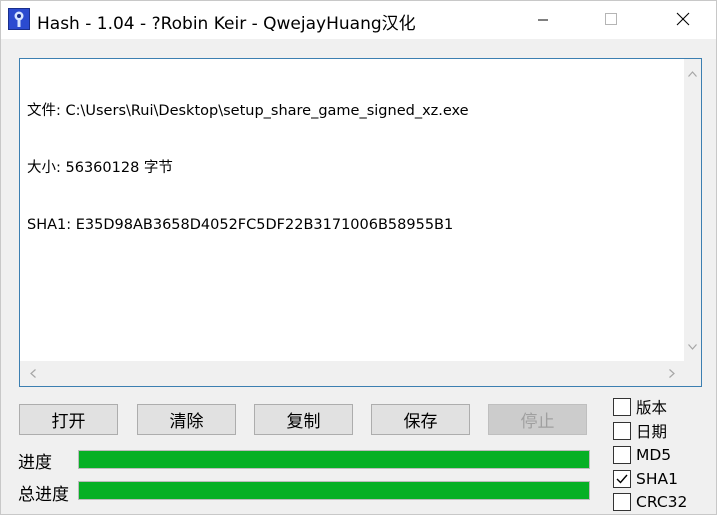 The image size is (717, 515). I want to click on maximize-button, so click(611, 20).